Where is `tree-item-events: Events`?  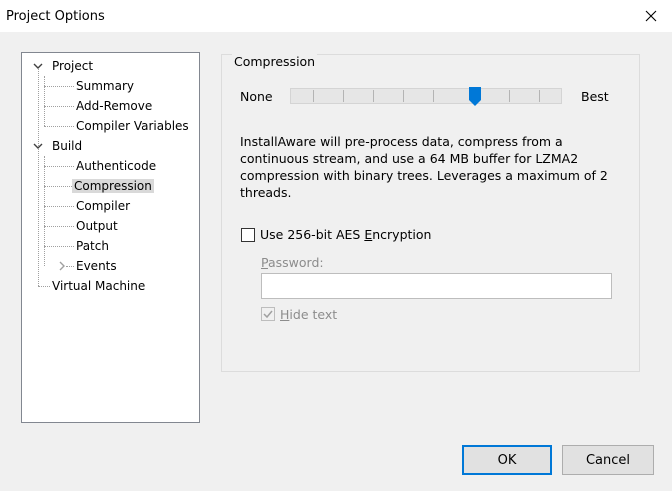 tree-item-events: Events is located at coordinates (96, 266).